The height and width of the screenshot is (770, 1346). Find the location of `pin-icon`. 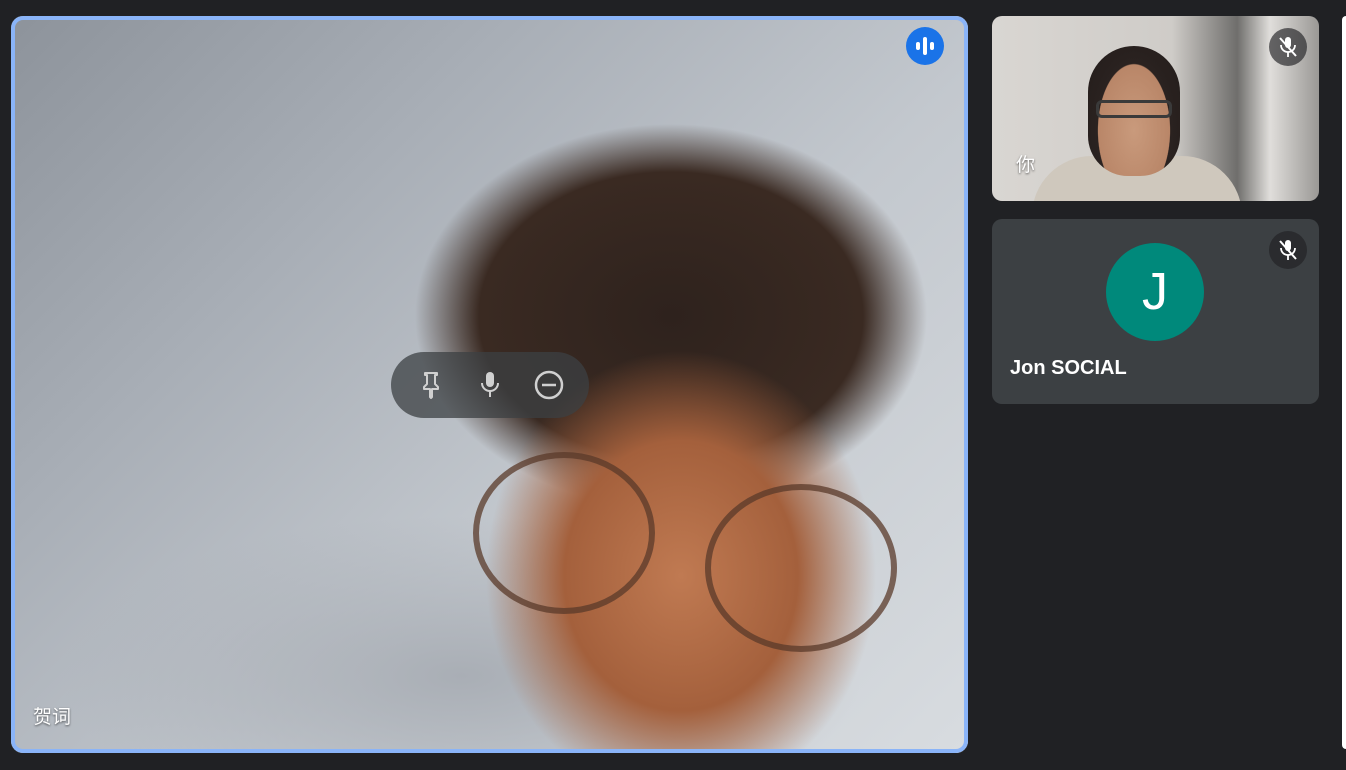

pin-icon is located at coordinates (430, 385).